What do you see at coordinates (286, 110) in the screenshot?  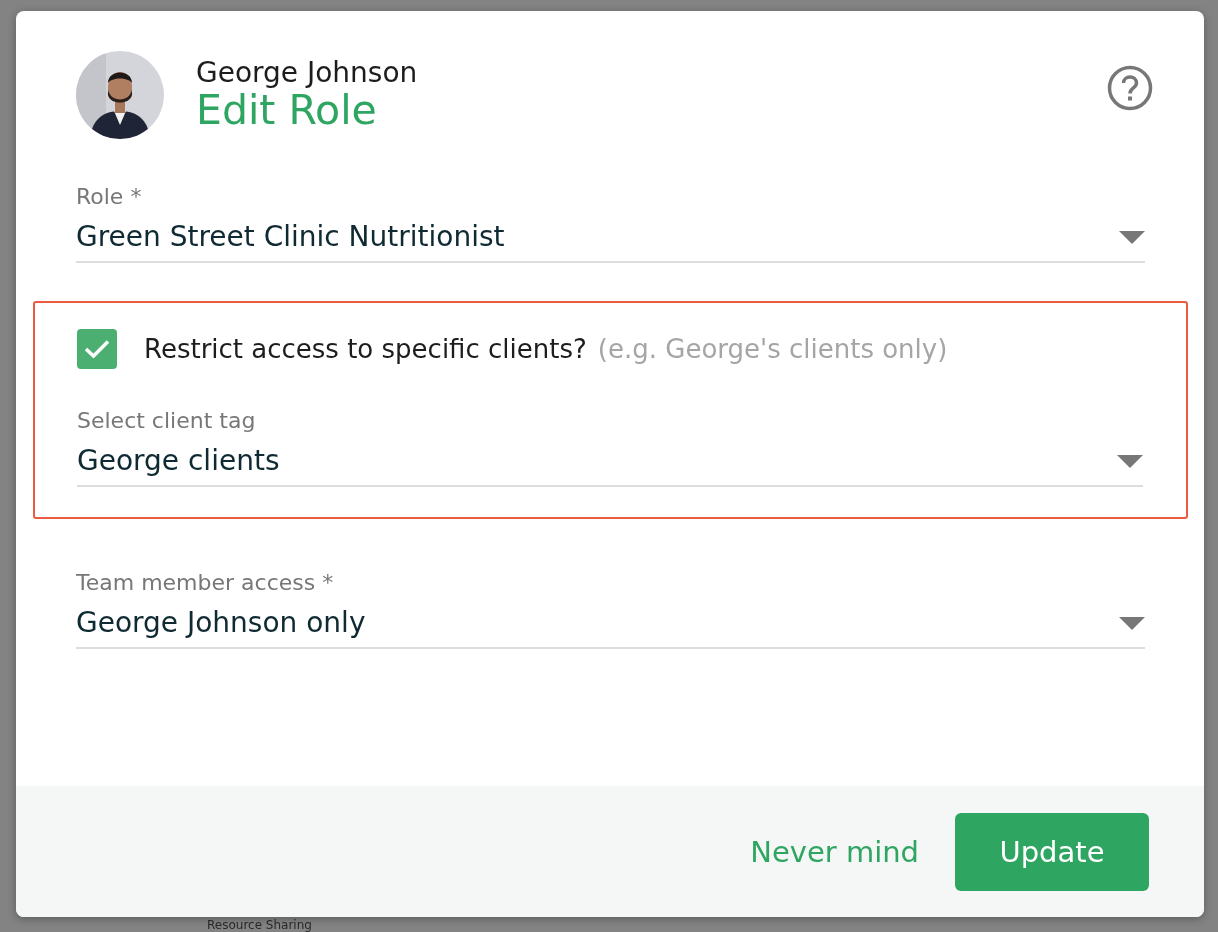 I see `dialog-title: Edit Role` at bounding box center [286, 110].